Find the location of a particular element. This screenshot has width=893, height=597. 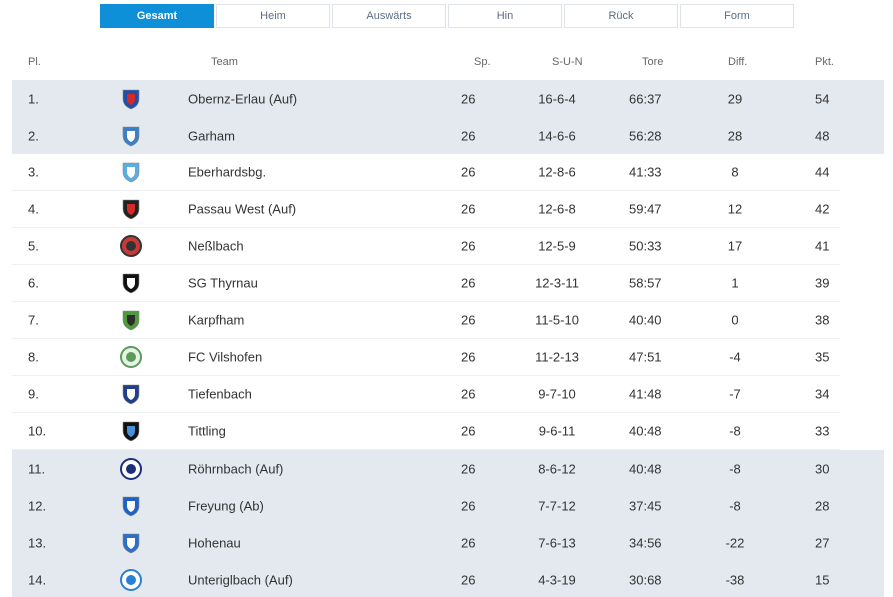

team-name-link: SG Thyrnau is located at coordinates (223, 283).